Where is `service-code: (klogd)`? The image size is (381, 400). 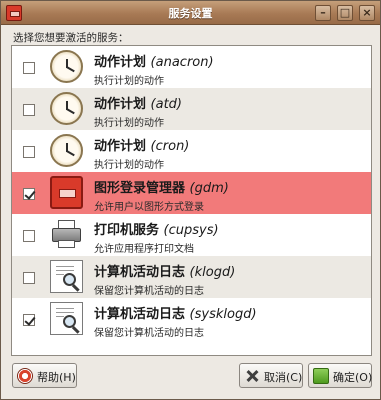 service-code: (klogd) is located at coordinates (212, 272).